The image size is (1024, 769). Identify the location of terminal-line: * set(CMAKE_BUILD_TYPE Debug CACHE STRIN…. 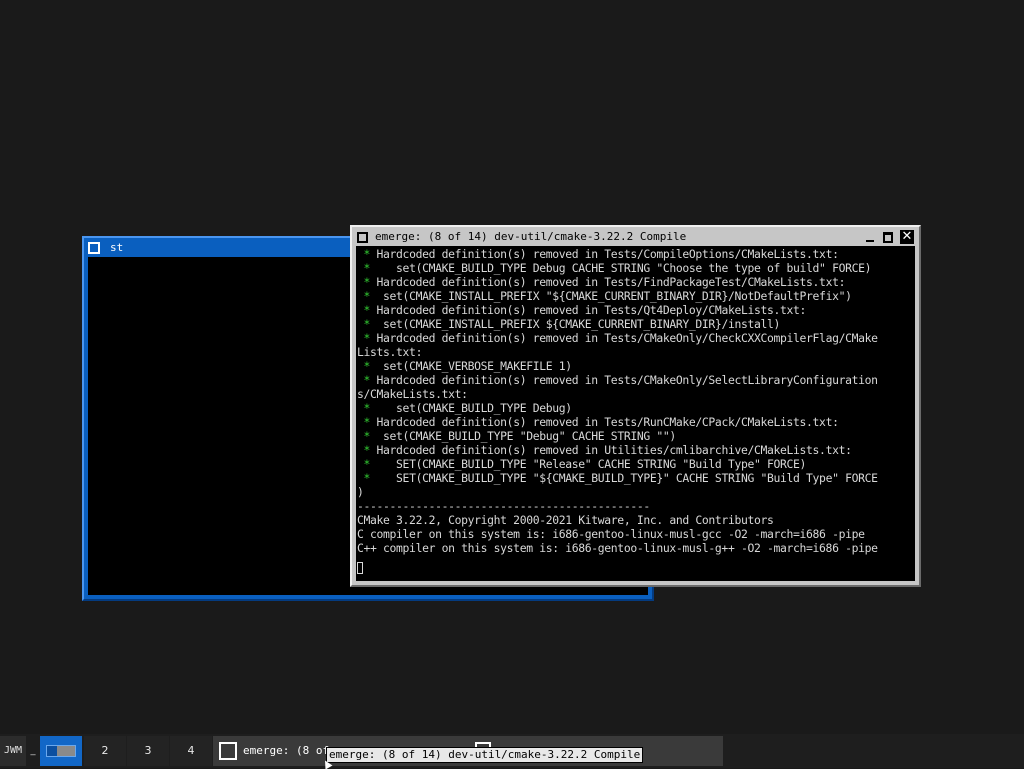
(636, 268).